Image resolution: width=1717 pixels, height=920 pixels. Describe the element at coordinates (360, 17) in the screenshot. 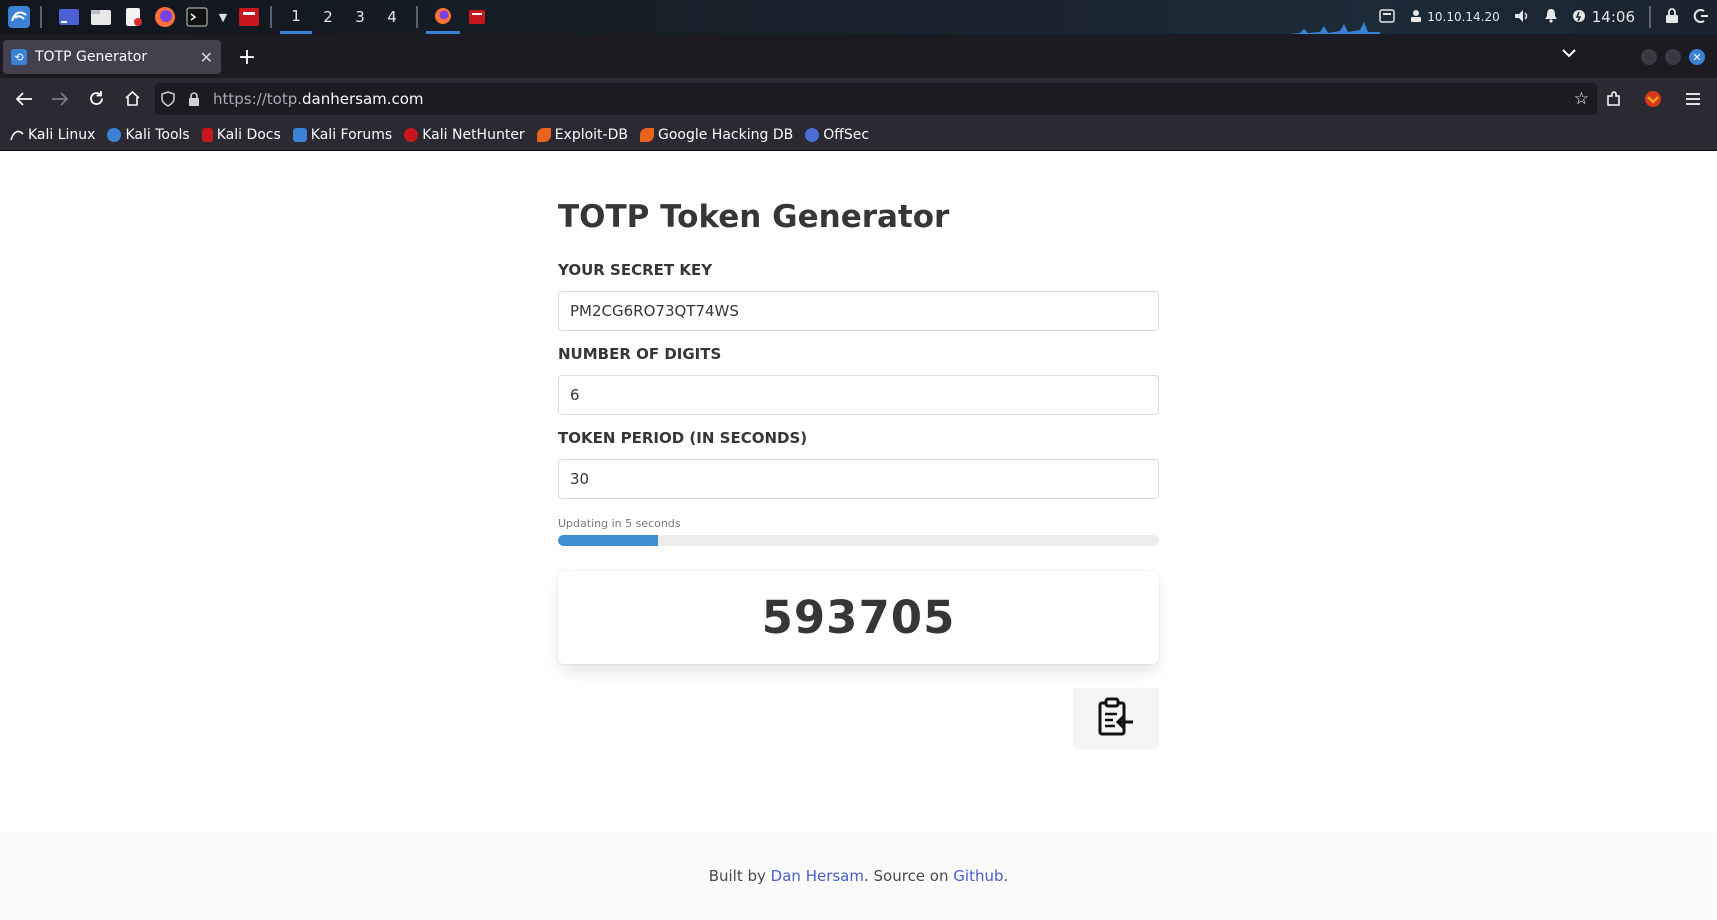

I see `workspace-3: 3` at that location.